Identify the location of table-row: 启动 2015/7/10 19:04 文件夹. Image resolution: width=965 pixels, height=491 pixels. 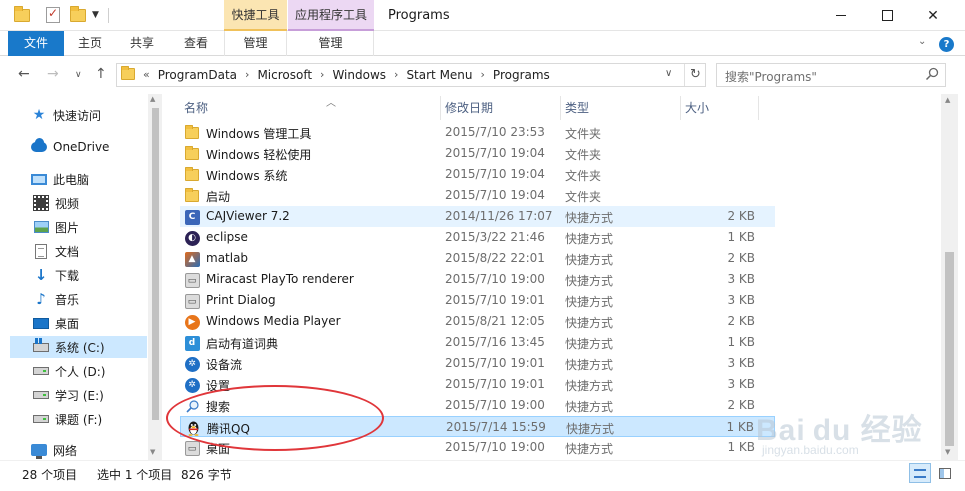
(477, 195).